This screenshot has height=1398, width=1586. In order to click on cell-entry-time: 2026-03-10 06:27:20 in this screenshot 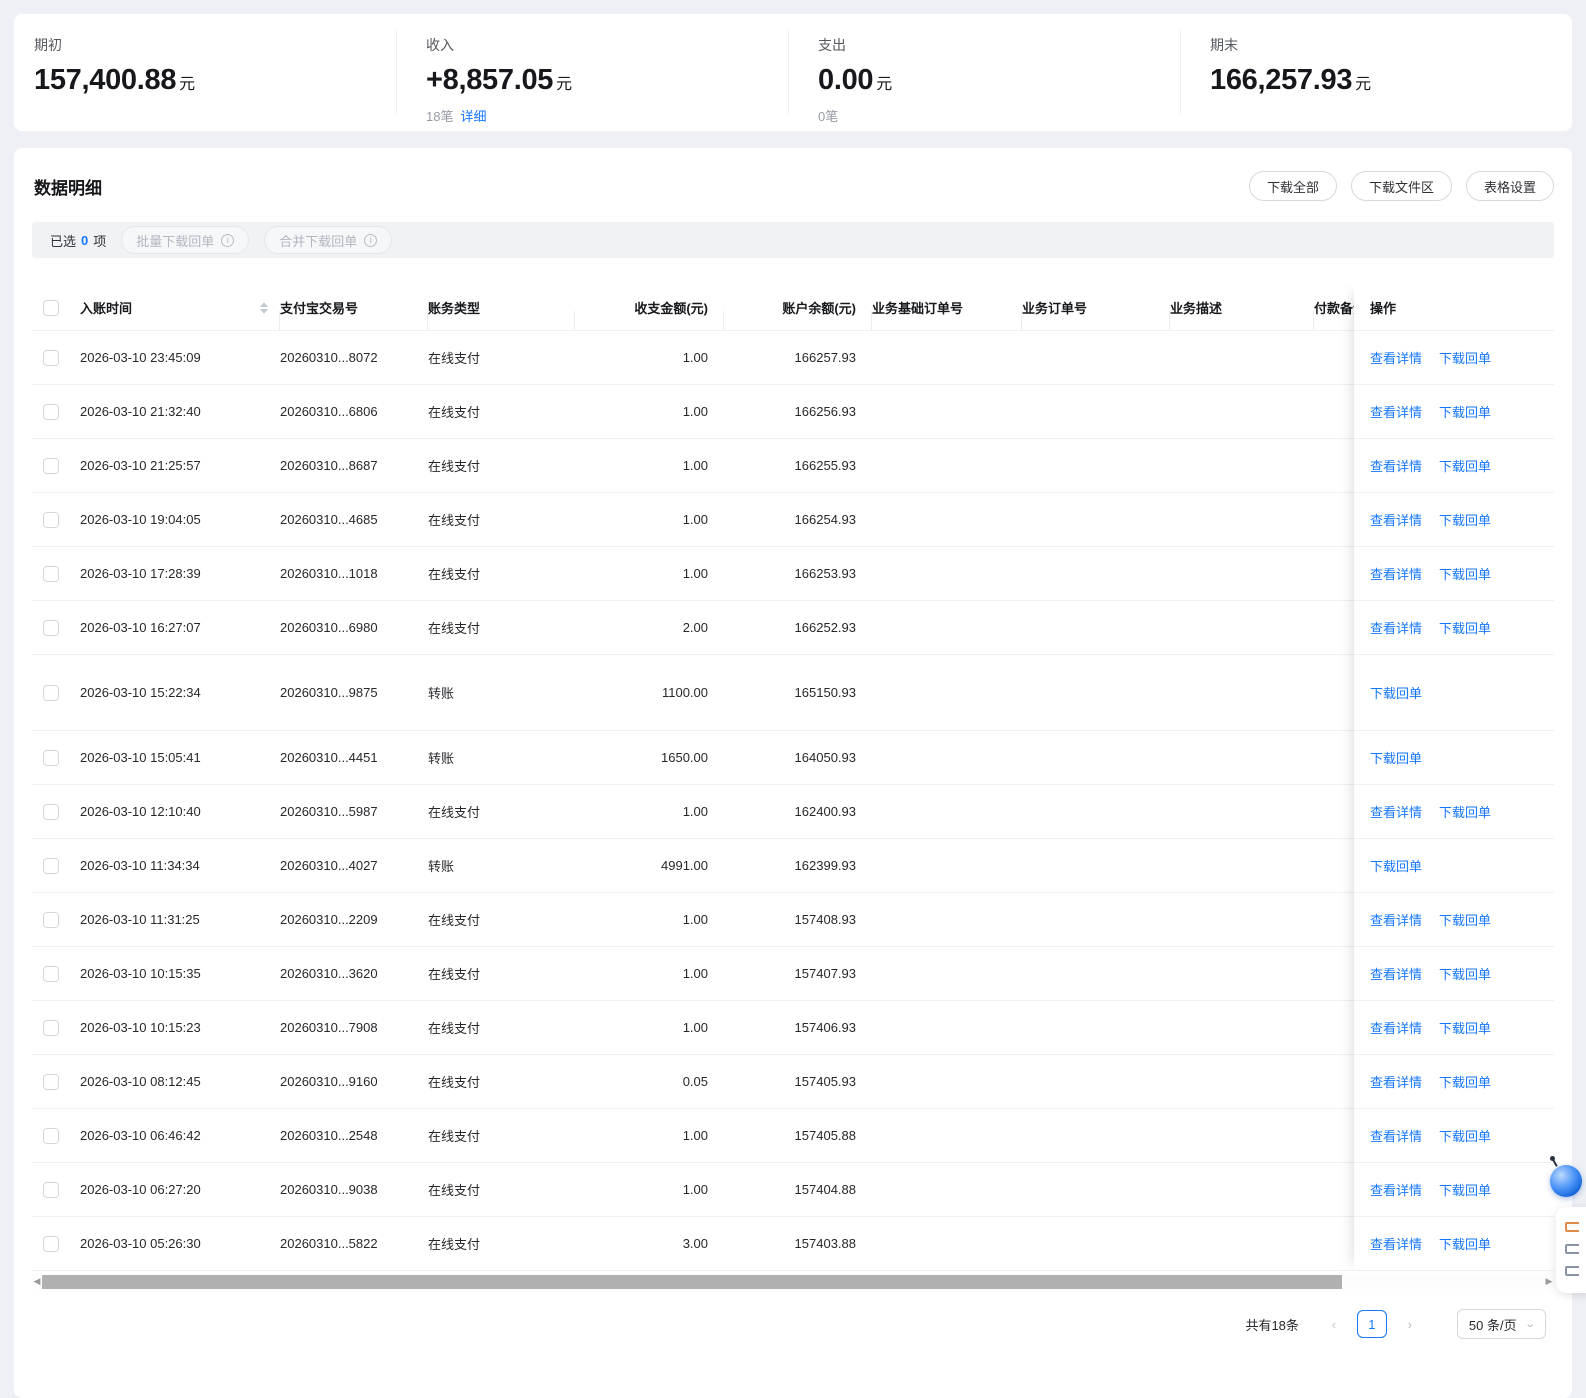, I will do `click(140, 1189)`.